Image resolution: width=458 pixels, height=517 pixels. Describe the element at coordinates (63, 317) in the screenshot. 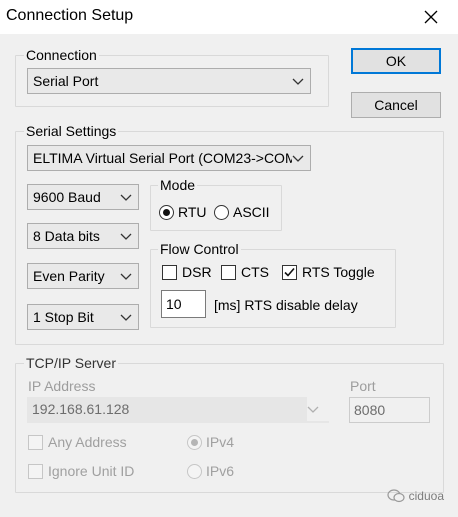

I see `stop-bits-value: 1 Stop Bit` at that location.